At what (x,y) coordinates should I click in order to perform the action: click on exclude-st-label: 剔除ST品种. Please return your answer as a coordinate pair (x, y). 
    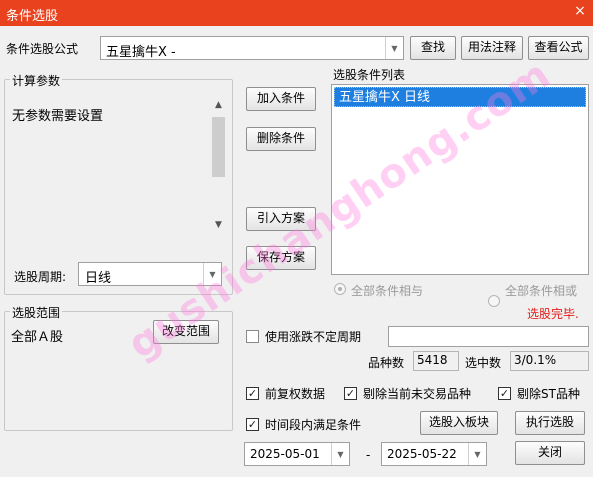
    Looking at the image, I should click on (548, 394).